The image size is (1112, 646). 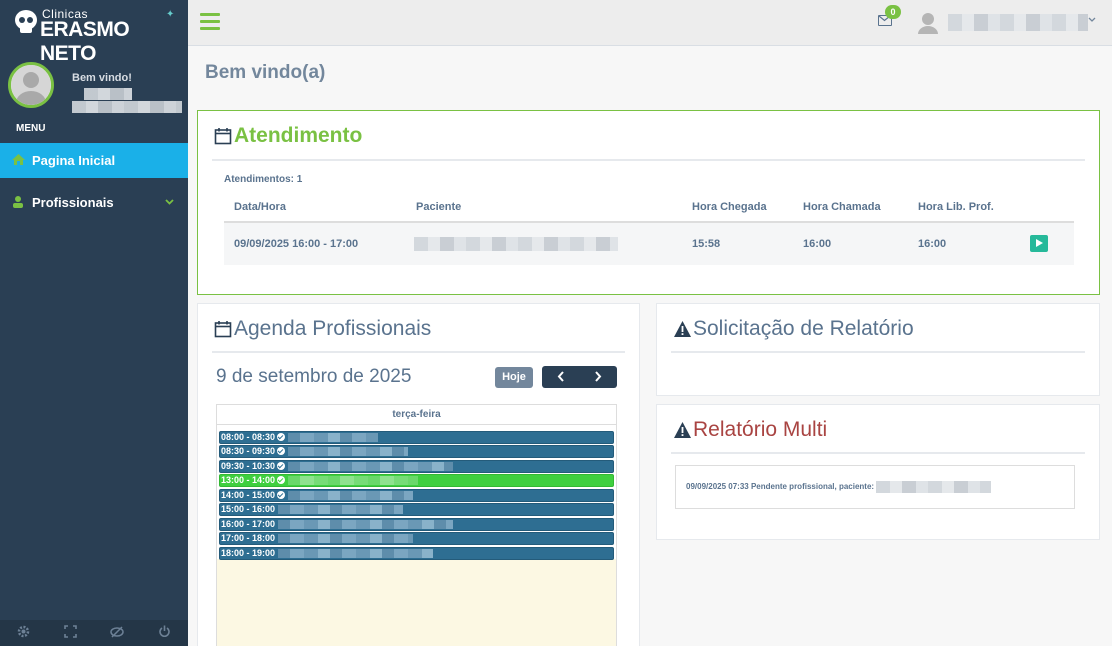 I want to click on power-icon, so click(x=164, y=633).